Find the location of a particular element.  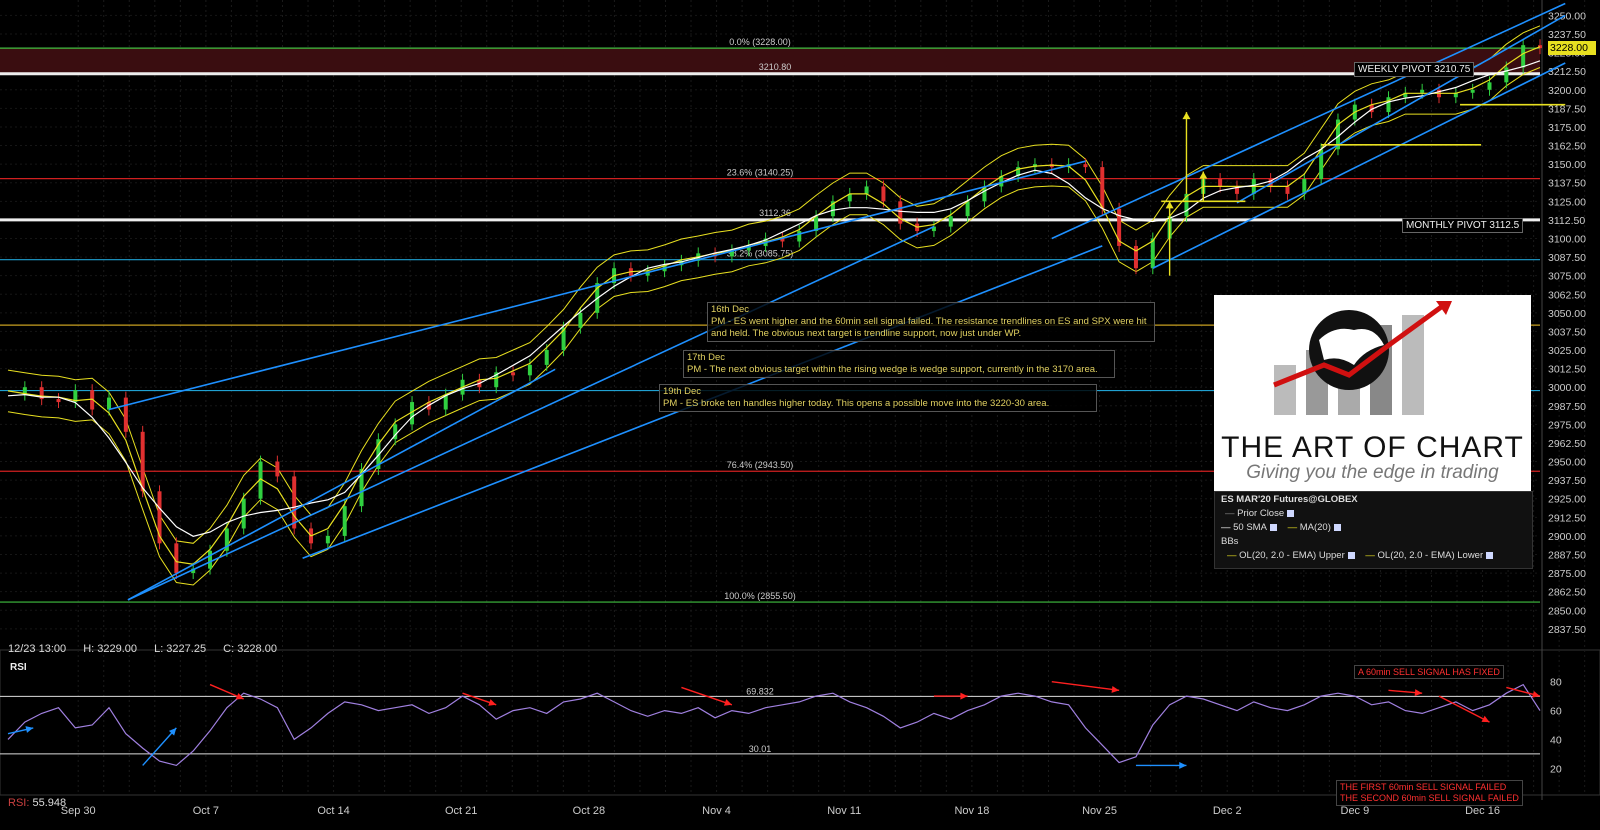

y-tick-label: 2887.50 is located at coordinates (1567, 555).